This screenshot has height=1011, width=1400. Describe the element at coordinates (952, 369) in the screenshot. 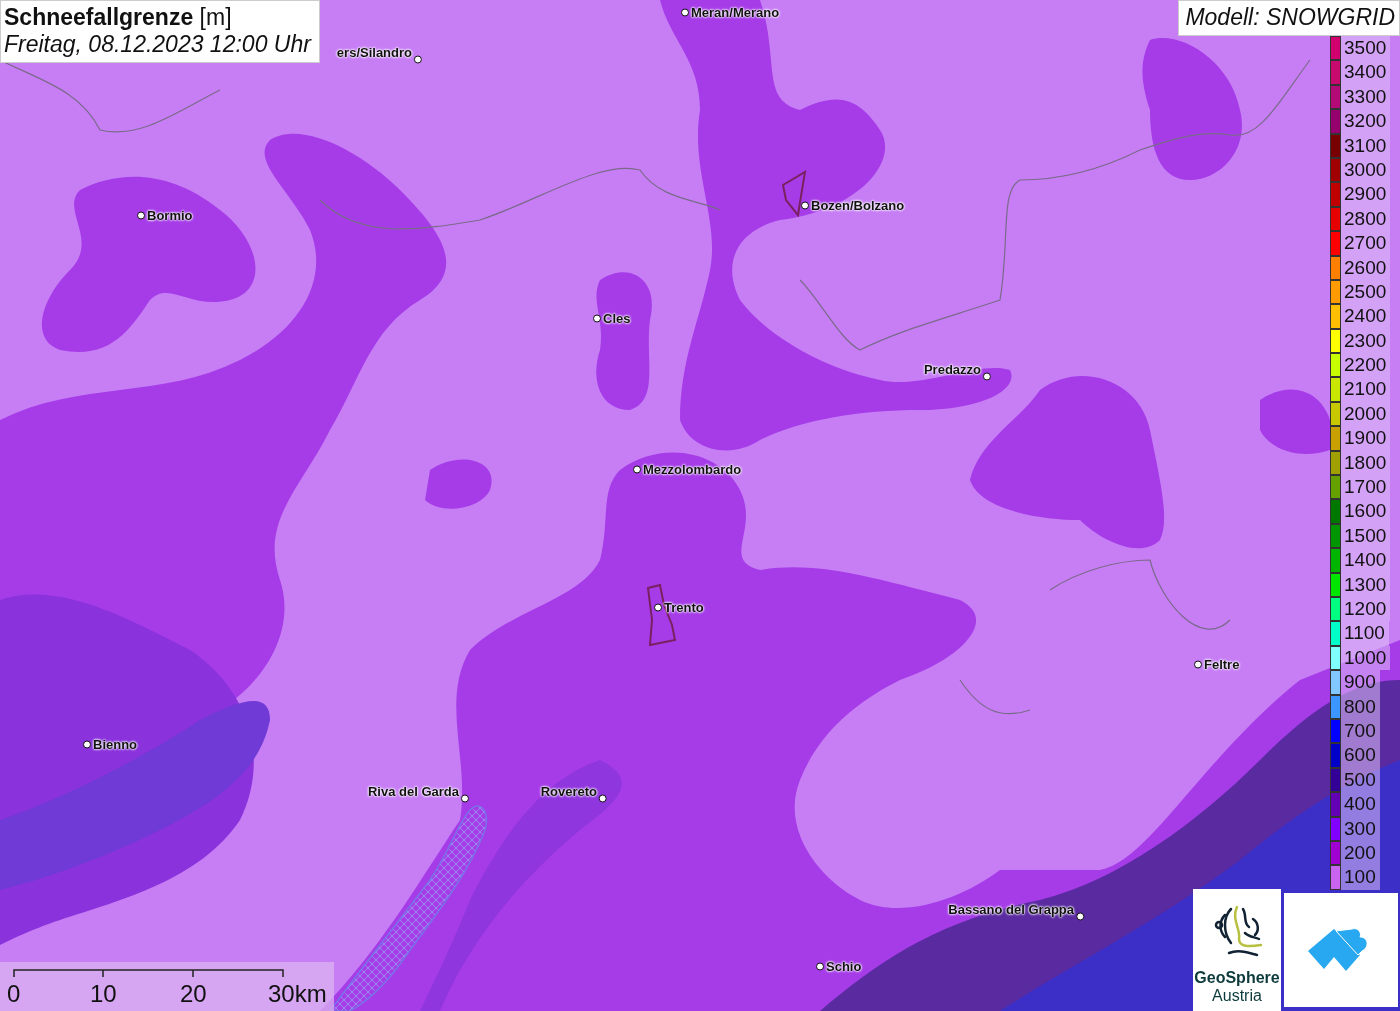

I see `city-label: Predazzo` at that location.